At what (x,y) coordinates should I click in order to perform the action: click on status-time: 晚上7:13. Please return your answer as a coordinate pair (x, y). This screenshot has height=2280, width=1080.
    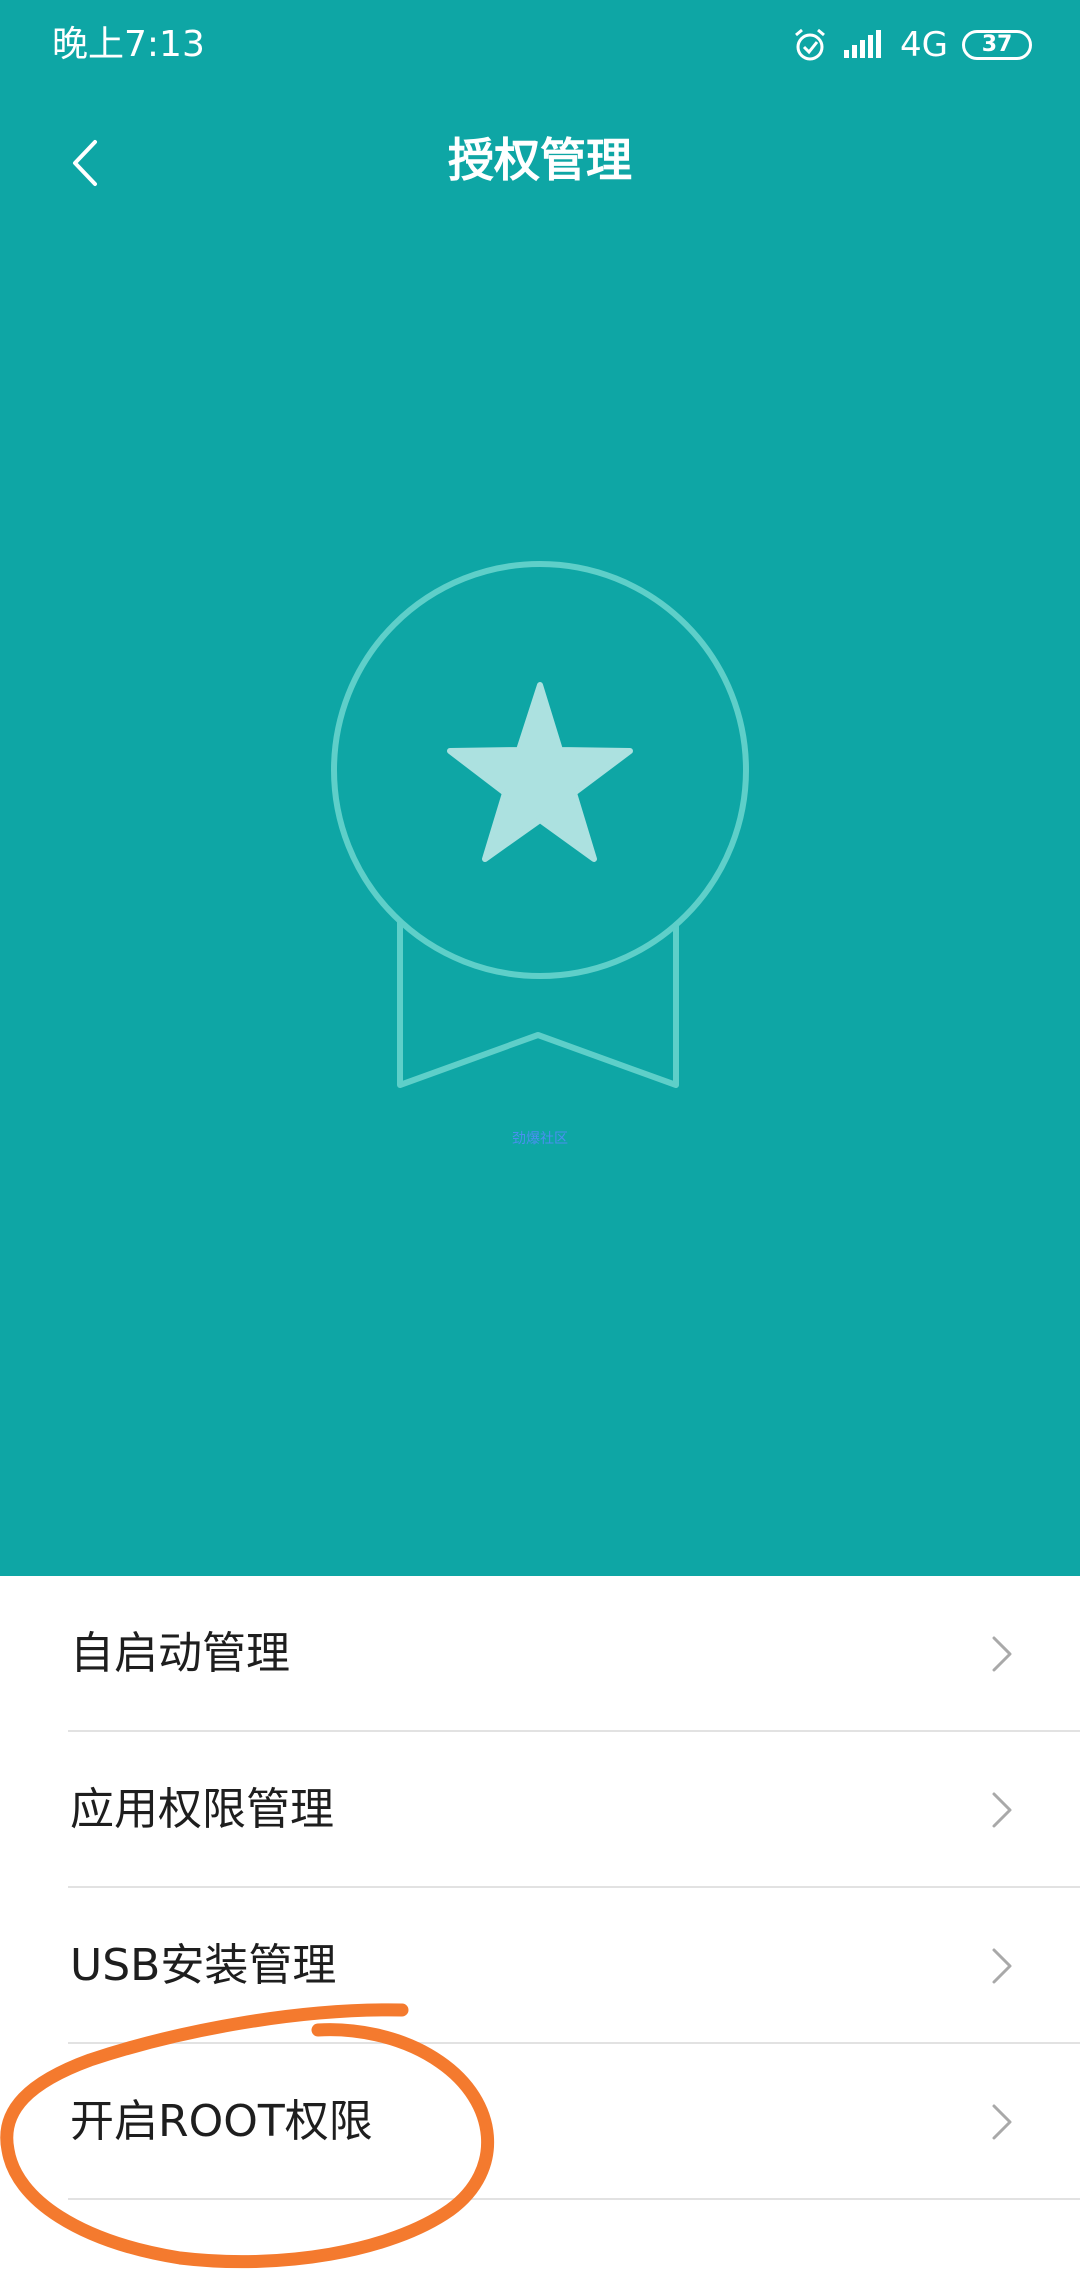
    Looking at the image, I should click on (128, 44).